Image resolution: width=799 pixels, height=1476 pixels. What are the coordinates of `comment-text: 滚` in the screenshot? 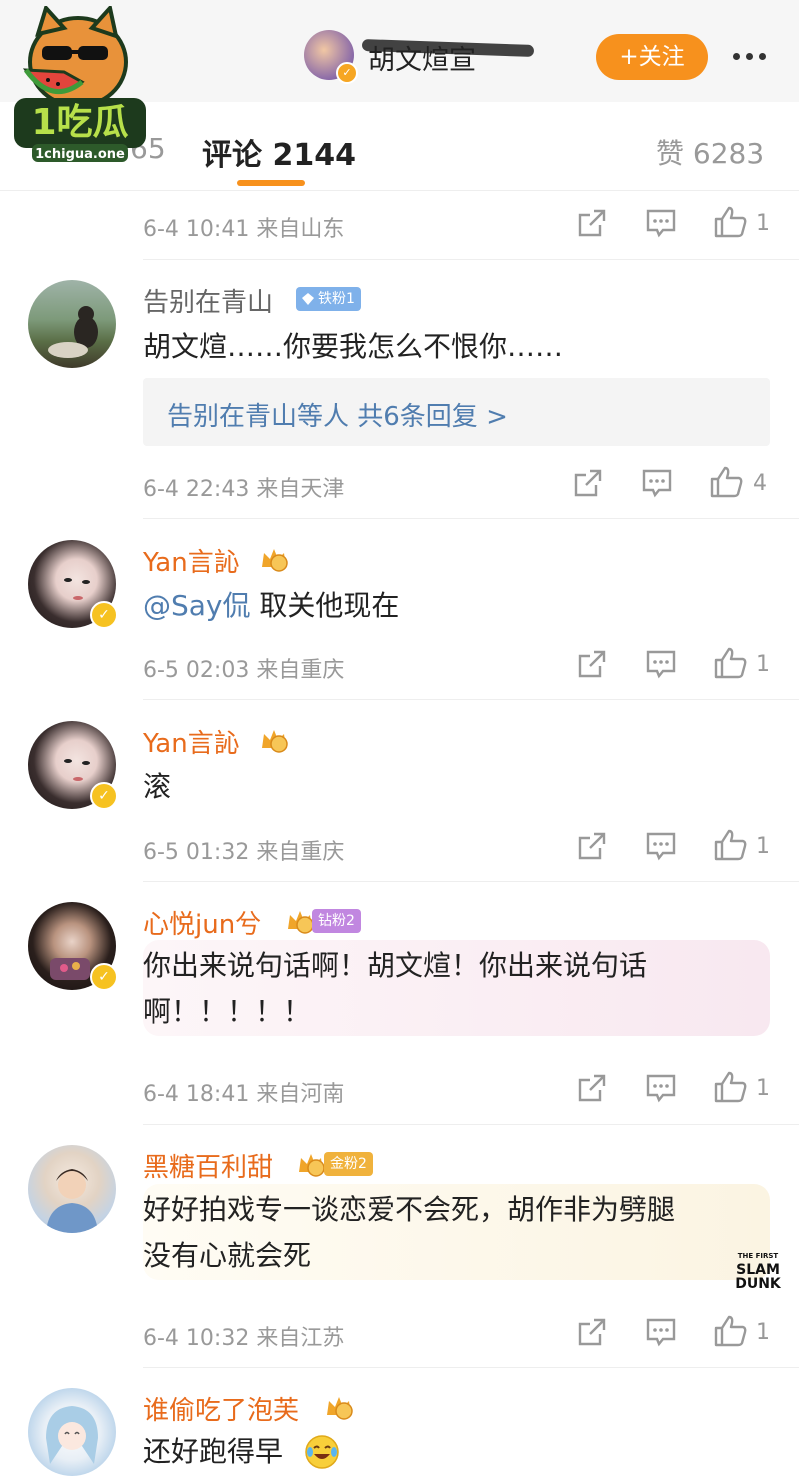 It's located at (157, 786).